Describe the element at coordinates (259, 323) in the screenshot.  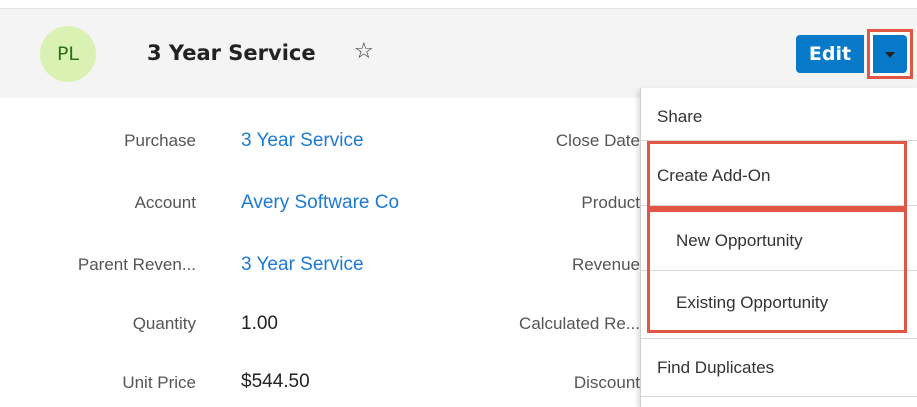
I see `field-value-quantity: 1.00` at that location.